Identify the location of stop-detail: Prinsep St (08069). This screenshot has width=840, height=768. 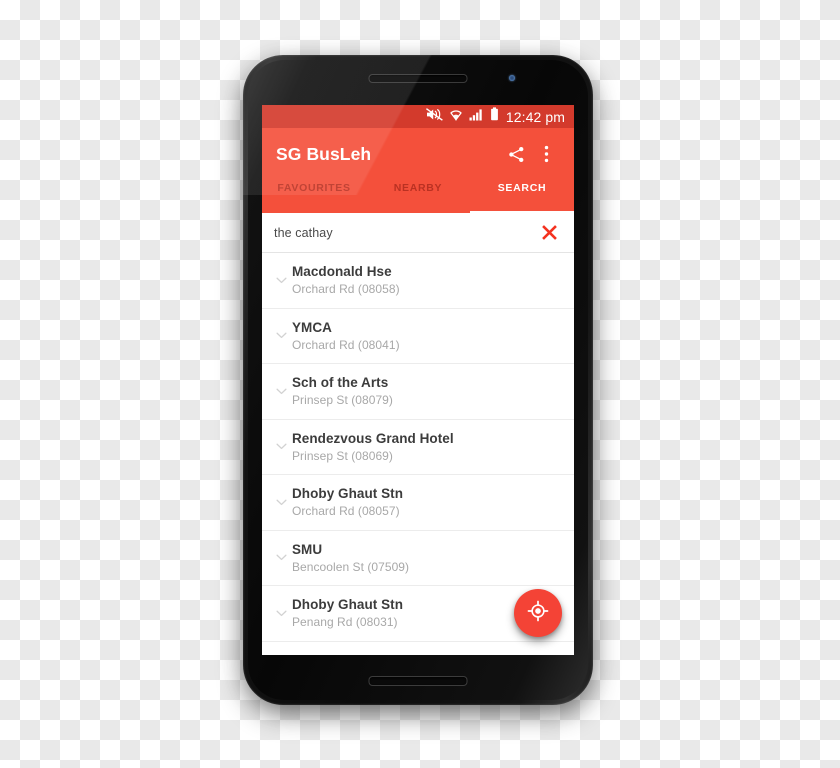
(342, 455).